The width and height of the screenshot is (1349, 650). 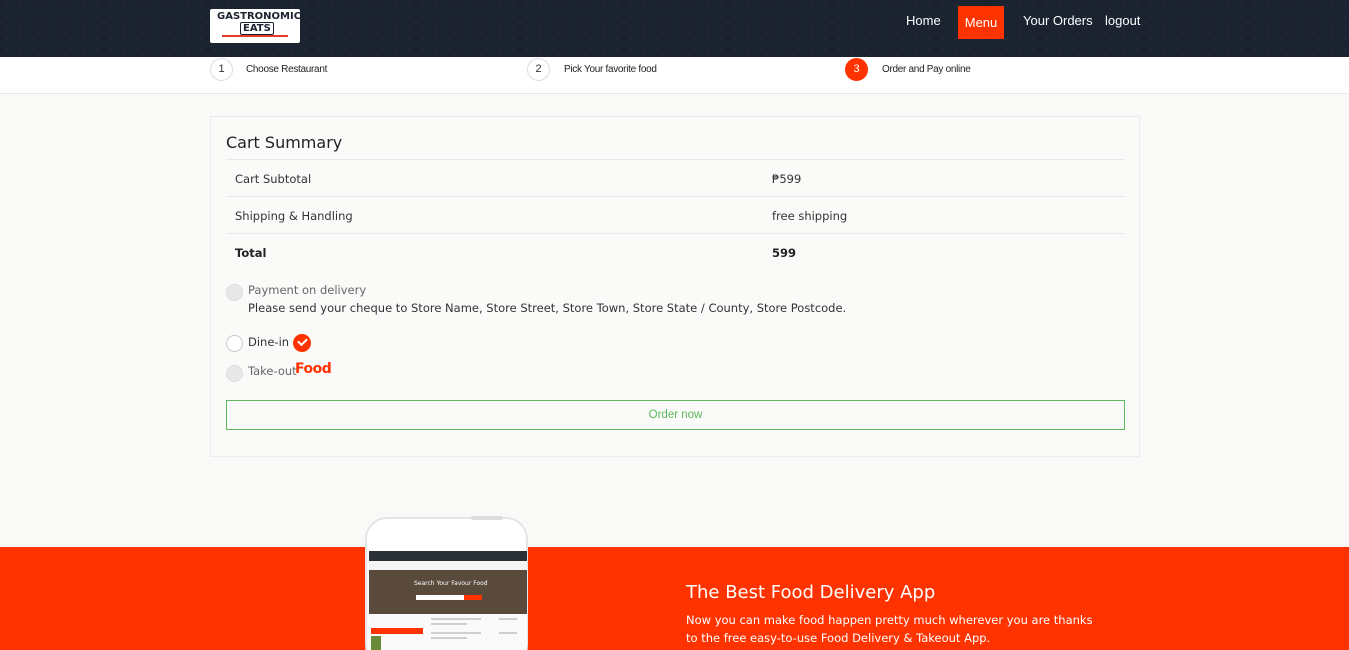 What do you see at coordinates (234, 373) in the screenshot?
I see `take-out-radio` at bounding box center [234, 373].